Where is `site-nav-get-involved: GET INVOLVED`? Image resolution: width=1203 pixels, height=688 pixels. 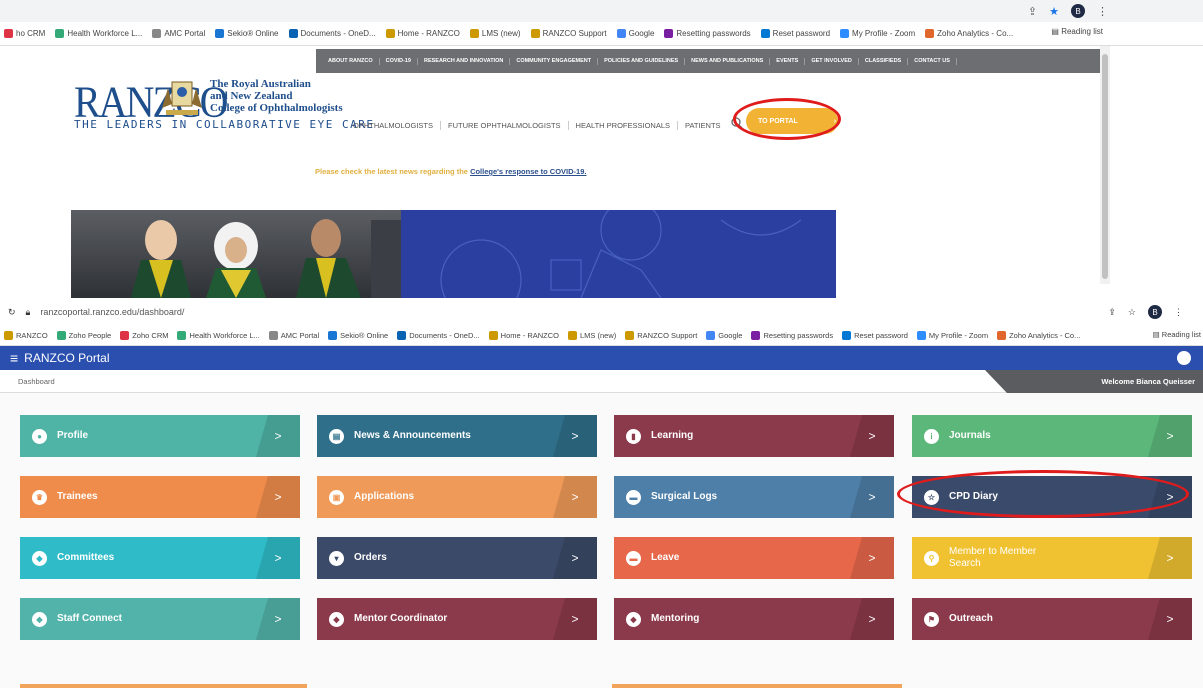
site-nav-get-involved: GET INVOLVED is located at coordinates (832, 61).